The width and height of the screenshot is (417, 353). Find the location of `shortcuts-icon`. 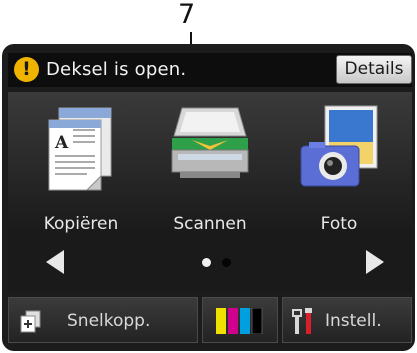

shortcuts-icon is located at coordinates (31, 324).